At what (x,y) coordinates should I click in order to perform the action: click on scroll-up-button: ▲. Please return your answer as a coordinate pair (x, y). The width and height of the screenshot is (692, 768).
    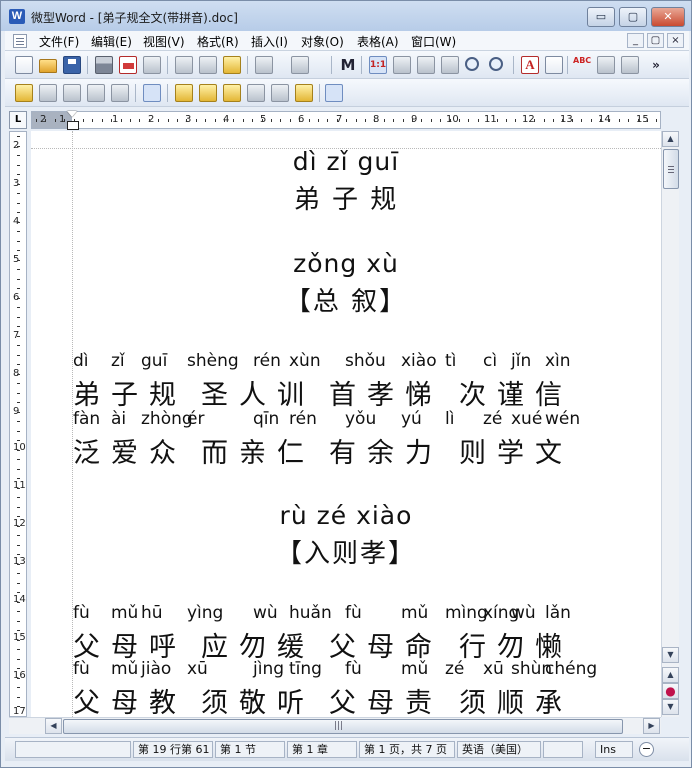
    Looking at the image, I should click on (670, 139).